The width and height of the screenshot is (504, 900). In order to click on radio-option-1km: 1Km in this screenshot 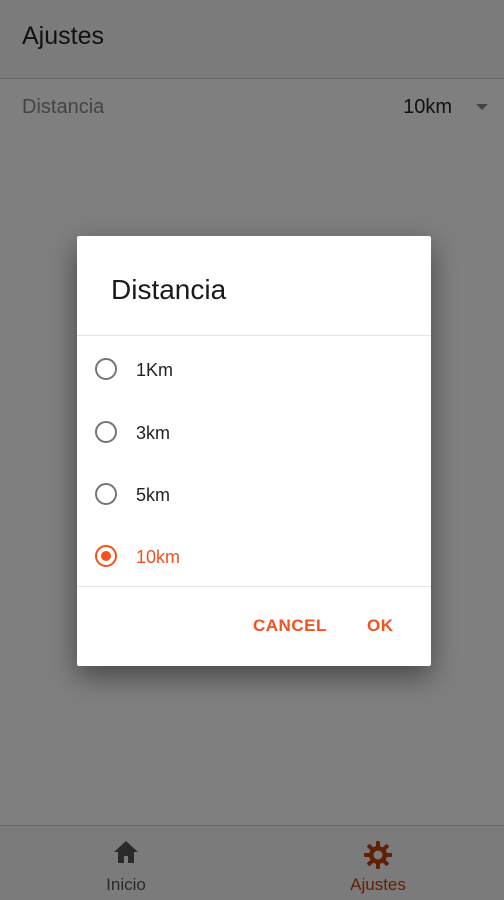, I will do `click(254, 370)`.